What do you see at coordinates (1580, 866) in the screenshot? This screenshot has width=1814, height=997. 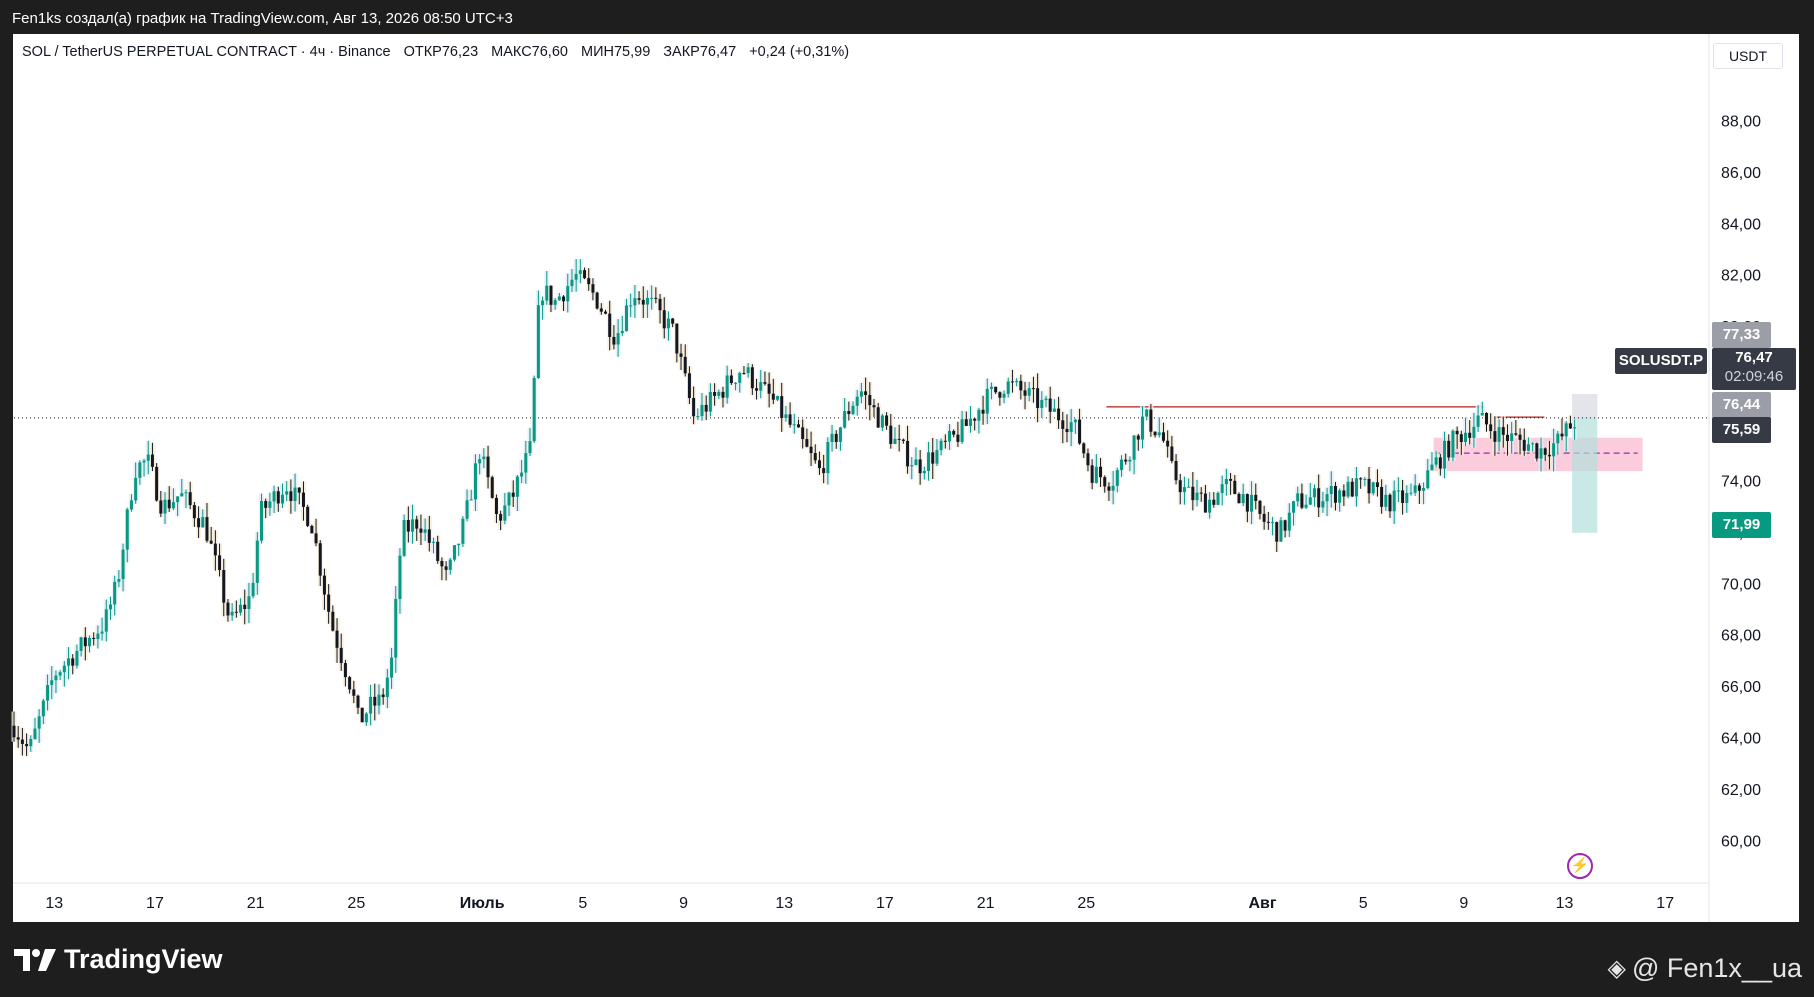 I see `lightning-icon: ⚡` at bounding box center [1580, 866].